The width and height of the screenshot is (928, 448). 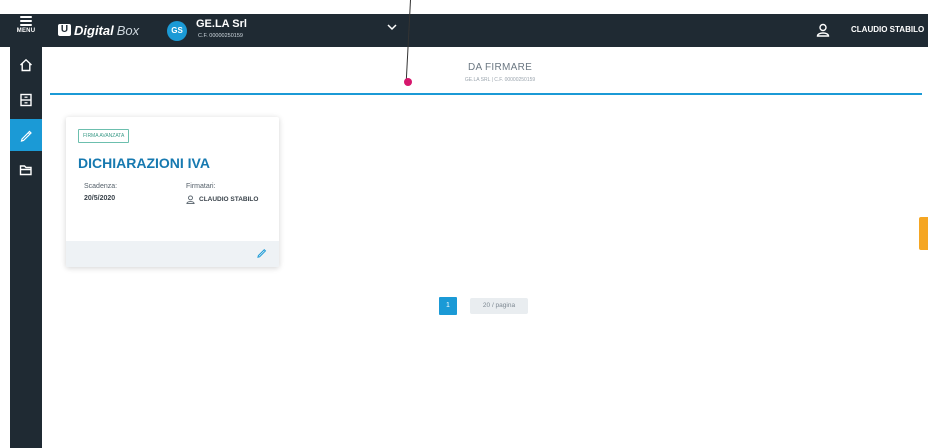 What do you see at coordinates (201, 186) in the screenshot?
I see `signers-label: Firmatari:` at bounding box center [201, 186].